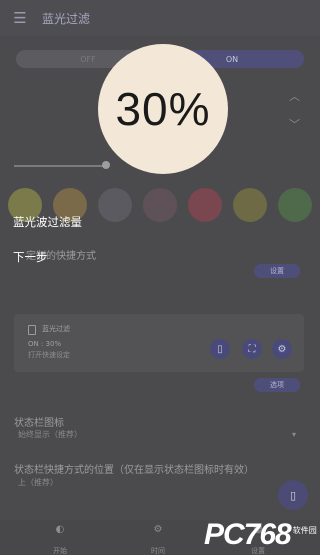 The width and height of the screenshot is (320, 555). I want to click on color-swatch-green, so click(295, 205).